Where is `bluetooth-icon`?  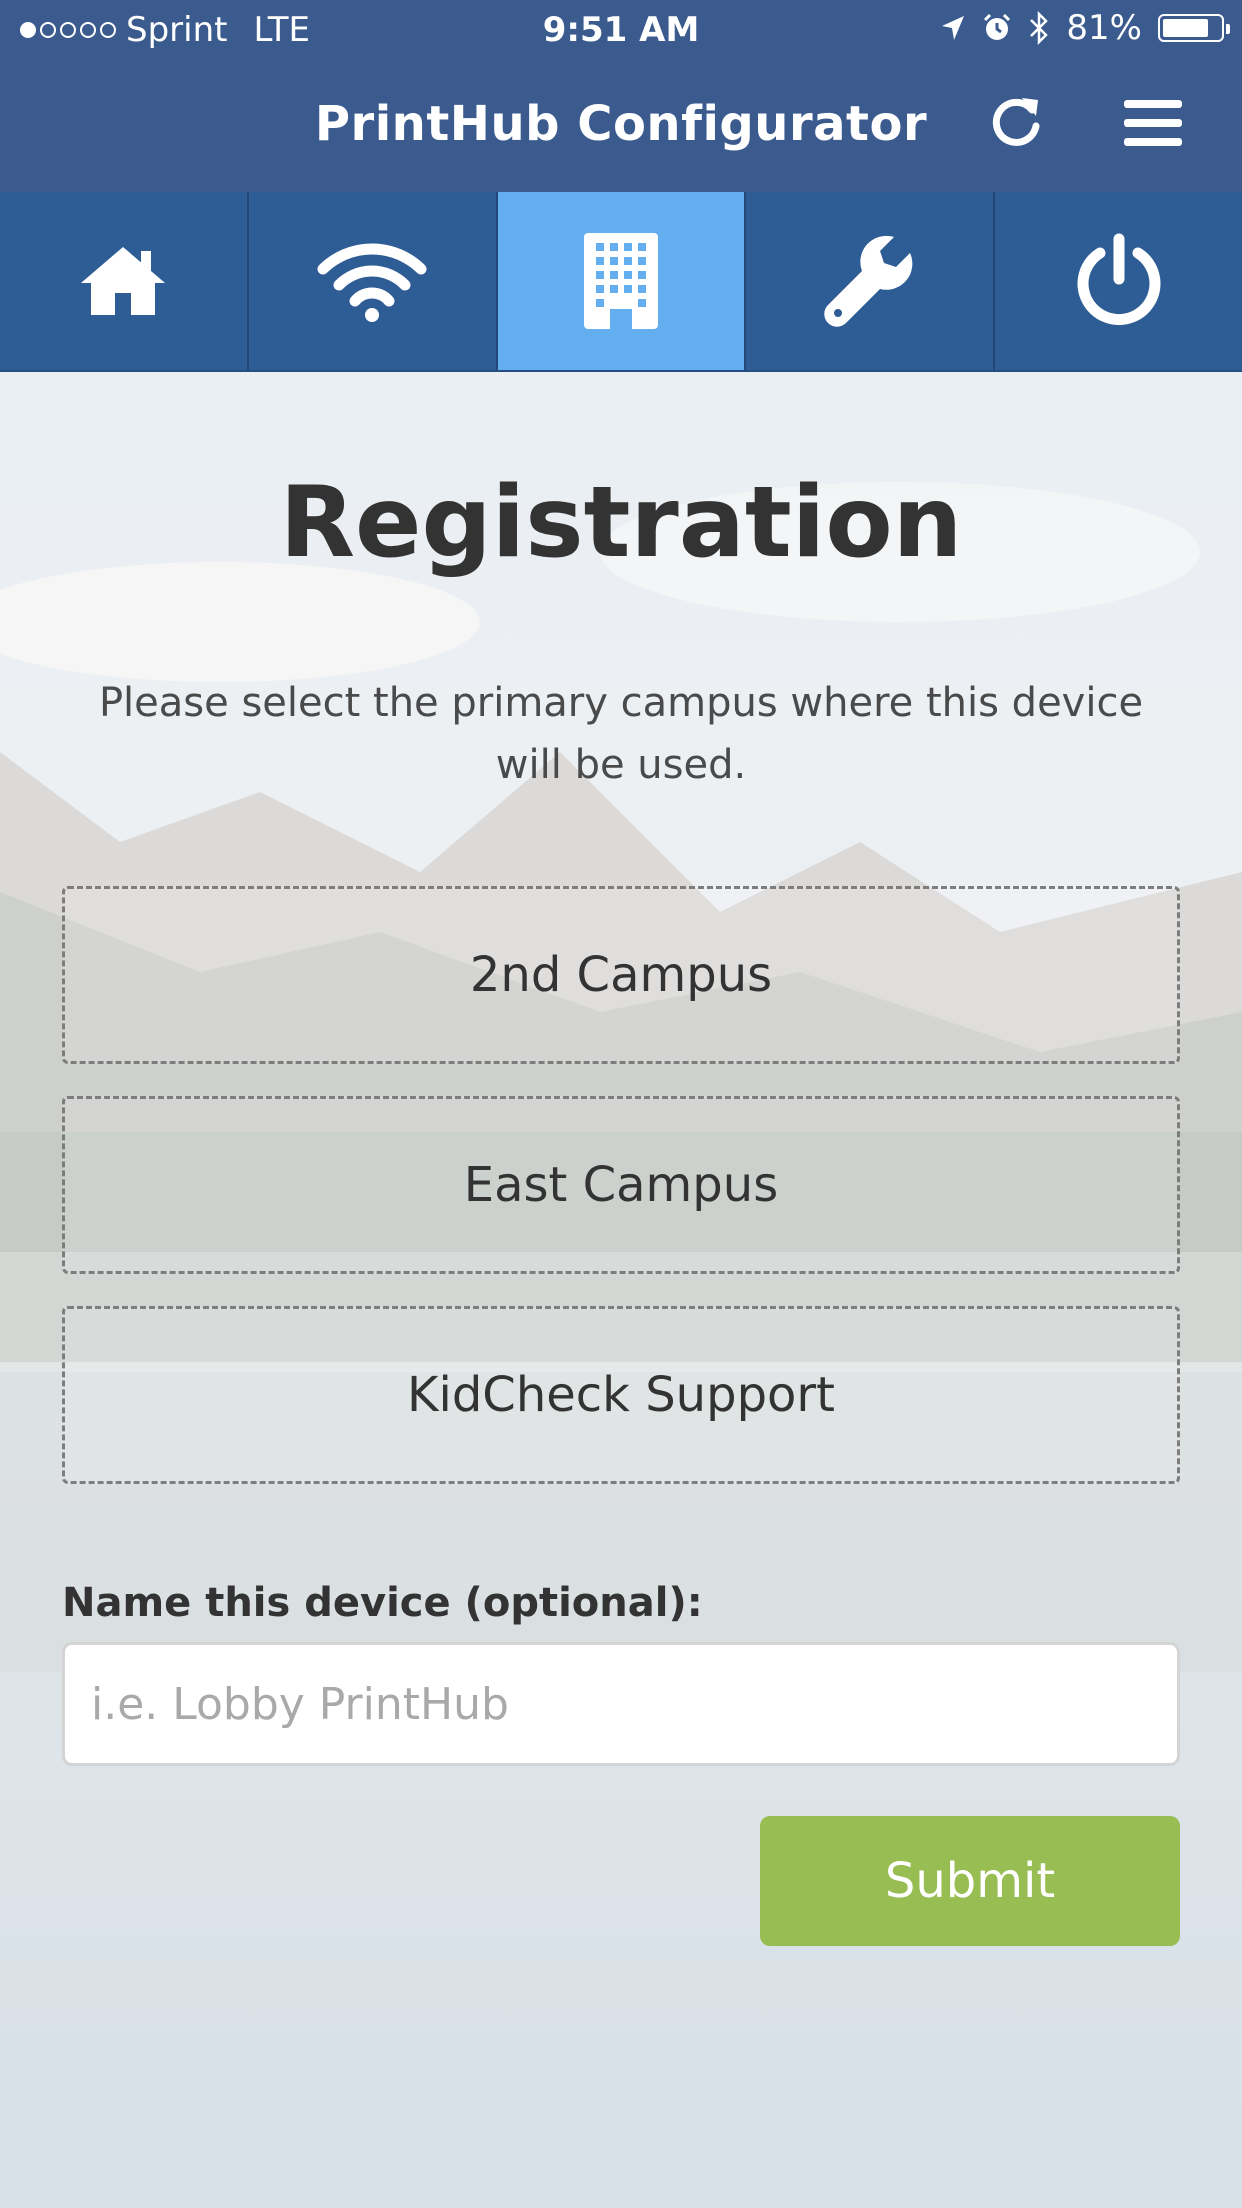 bluetooth-icon is located at coordinates (1039, 28).